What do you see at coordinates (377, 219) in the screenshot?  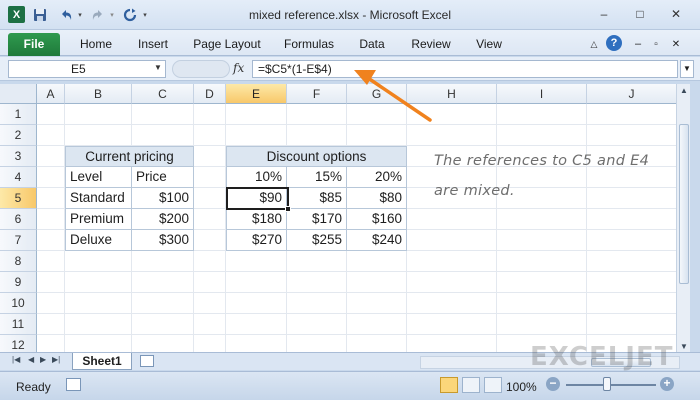 I see `discount-value-cell: $160` at bounding box center [377, 219].